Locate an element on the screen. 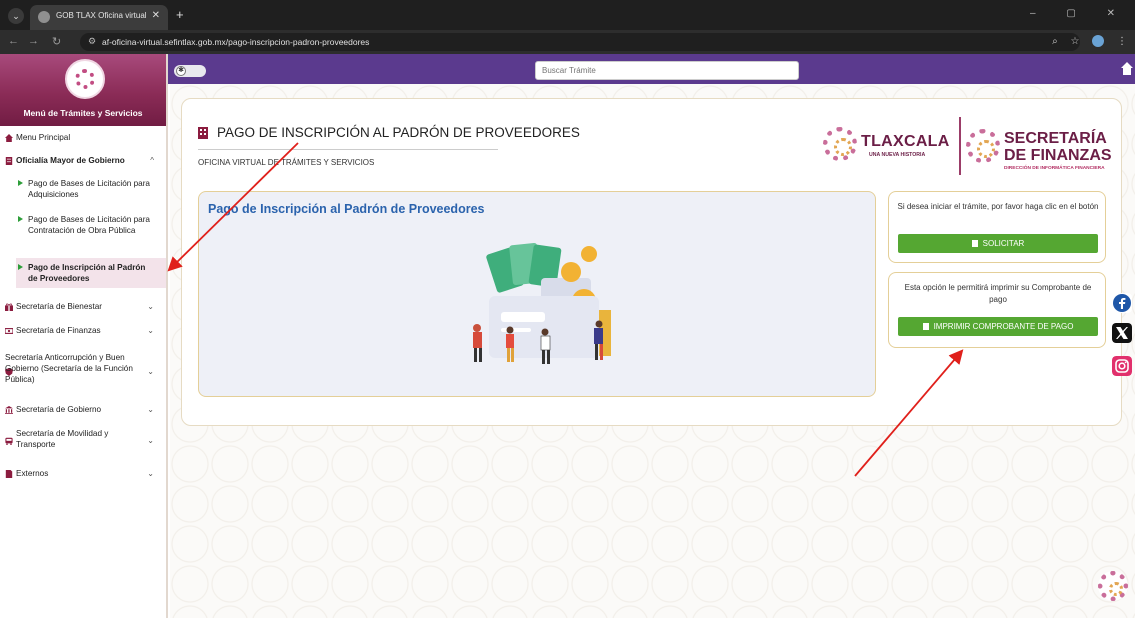 This screenshot has height=618, width=1135. address-bar-actions: ⌕ ☆ ⋮ is located at coordinates (1084, 41).